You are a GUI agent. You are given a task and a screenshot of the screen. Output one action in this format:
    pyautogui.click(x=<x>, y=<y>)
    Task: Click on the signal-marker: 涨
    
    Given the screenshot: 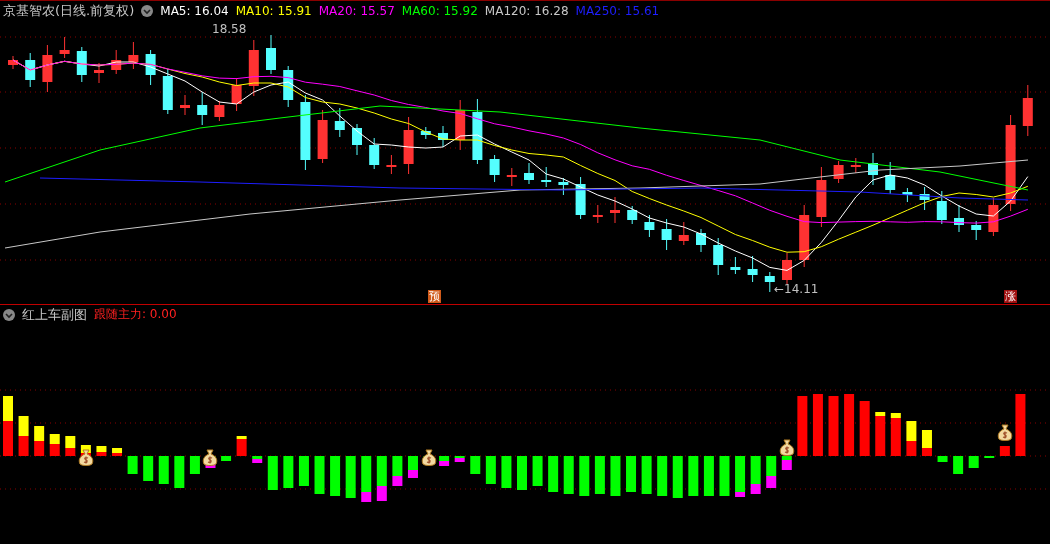 What is the action you would take?
    pyautogui.click(x=1010, y=296)
    